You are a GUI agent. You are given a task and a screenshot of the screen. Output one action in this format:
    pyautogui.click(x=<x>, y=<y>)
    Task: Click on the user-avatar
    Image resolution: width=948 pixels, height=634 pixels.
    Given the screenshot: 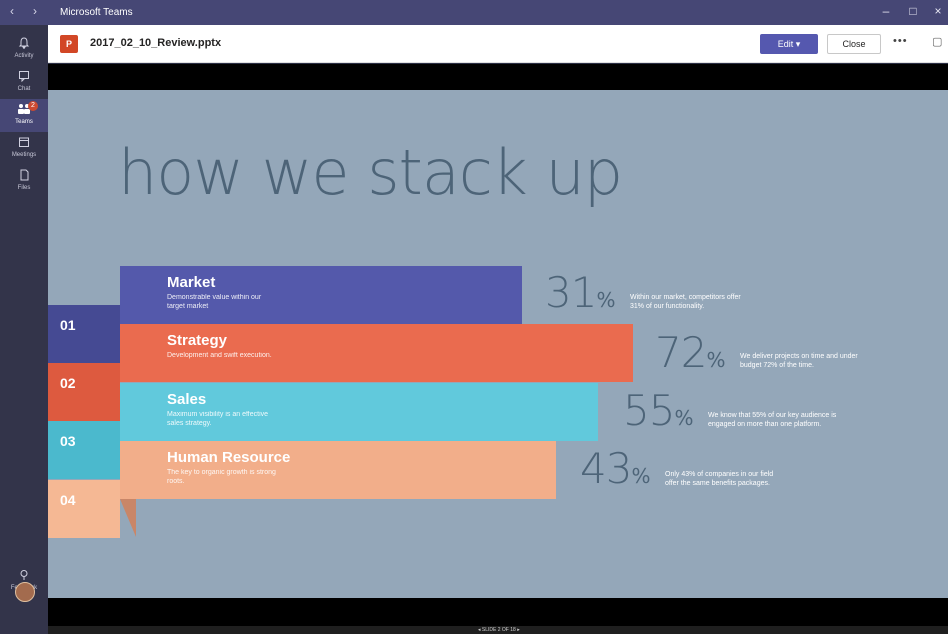 What is the action you would take?
    pyautogui.click(x=25, y=592)
    